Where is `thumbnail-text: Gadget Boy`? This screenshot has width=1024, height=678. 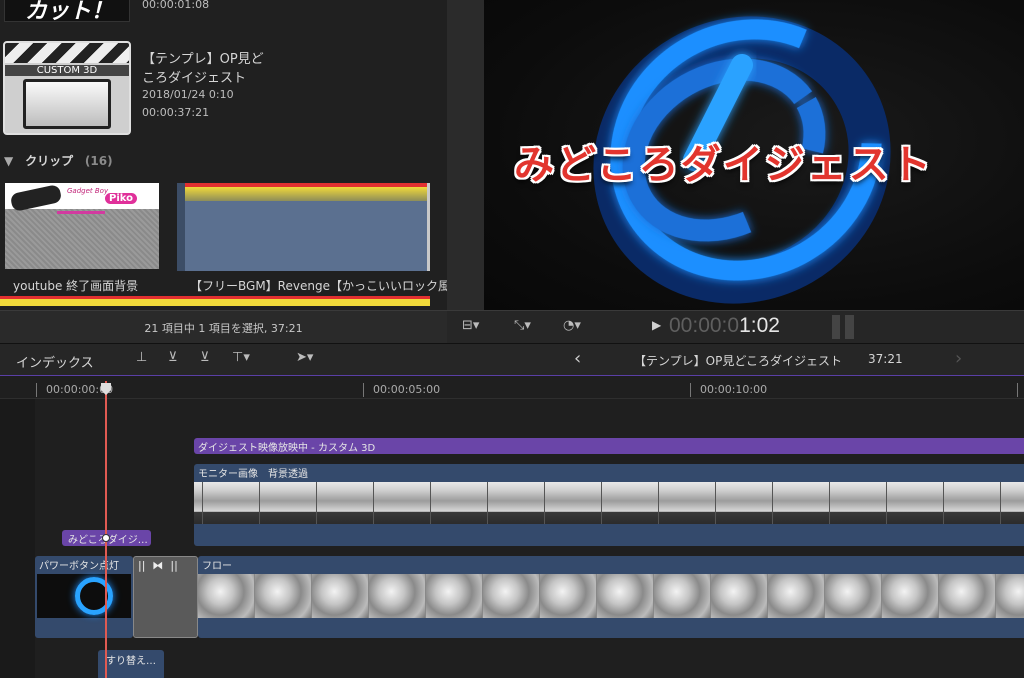
thumbnail-text: Gadget Boy is located at coordinates (88, 191).